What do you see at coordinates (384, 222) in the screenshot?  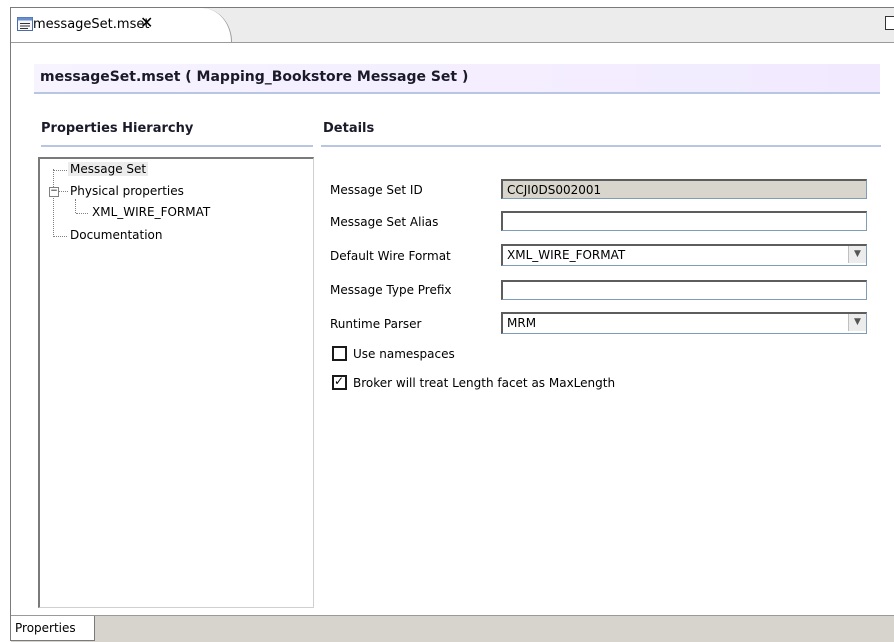 I see `message-set-alias-label: Message Set Alias` at bounding box center [384, 222].